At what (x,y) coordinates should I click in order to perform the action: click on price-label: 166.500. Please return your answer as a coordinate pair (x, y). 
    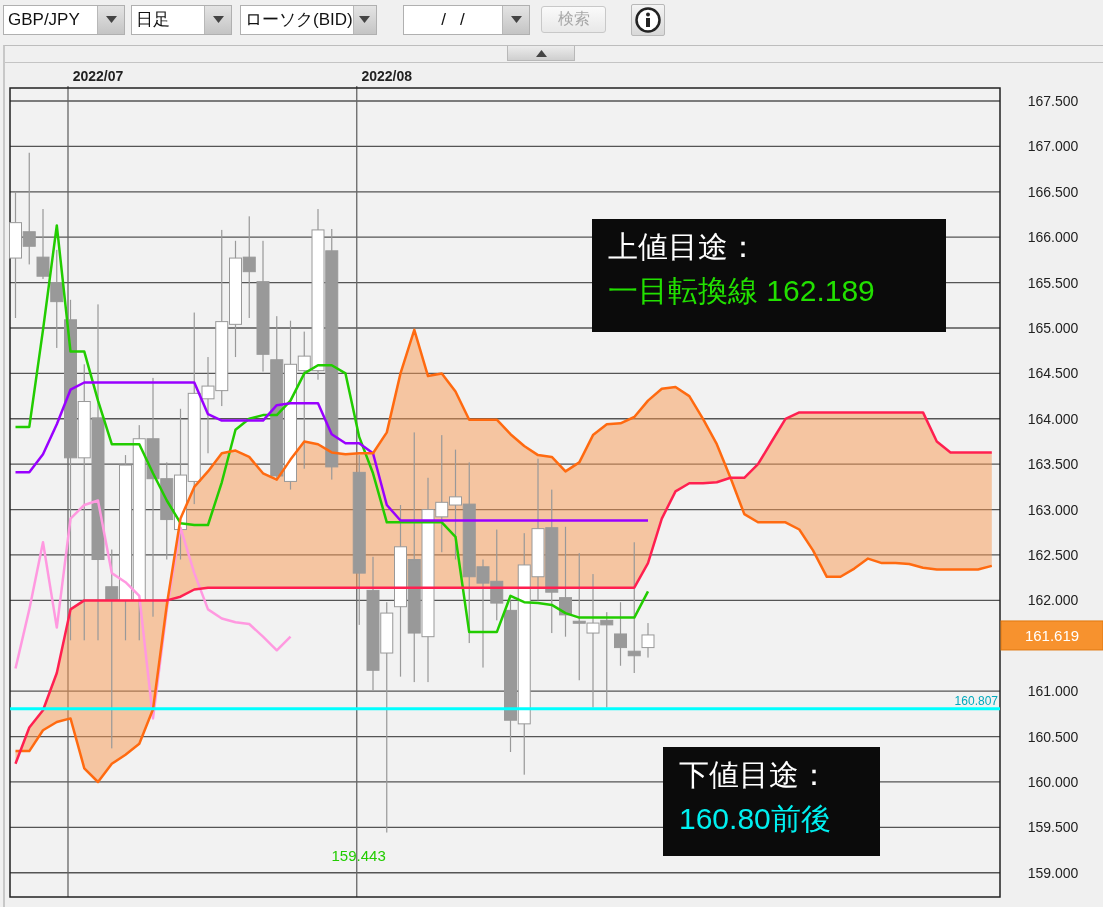
    Looking at the image, I should click on (1053, 191).